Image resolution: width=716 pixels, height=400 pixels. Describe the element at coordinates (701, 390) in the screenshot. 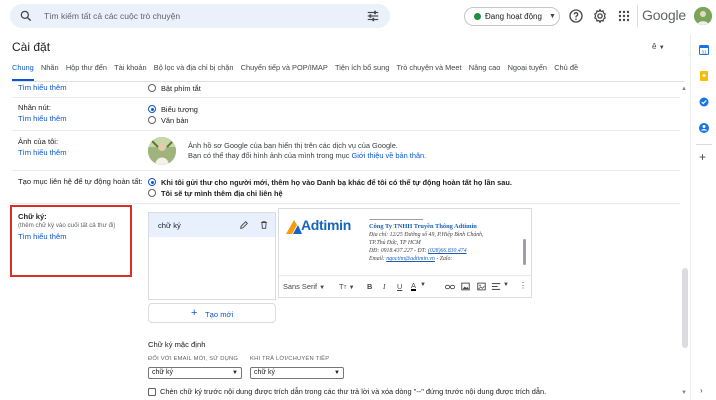

I see `expand-panel-icon: ›` at that location.